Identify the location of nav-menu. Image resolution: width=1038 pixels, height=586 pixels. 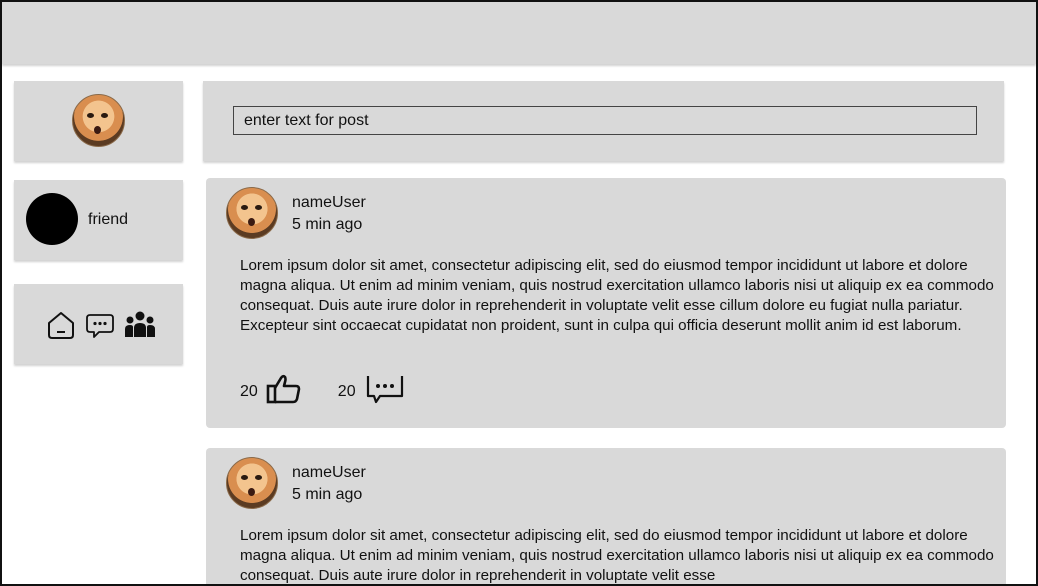
(98, 324).